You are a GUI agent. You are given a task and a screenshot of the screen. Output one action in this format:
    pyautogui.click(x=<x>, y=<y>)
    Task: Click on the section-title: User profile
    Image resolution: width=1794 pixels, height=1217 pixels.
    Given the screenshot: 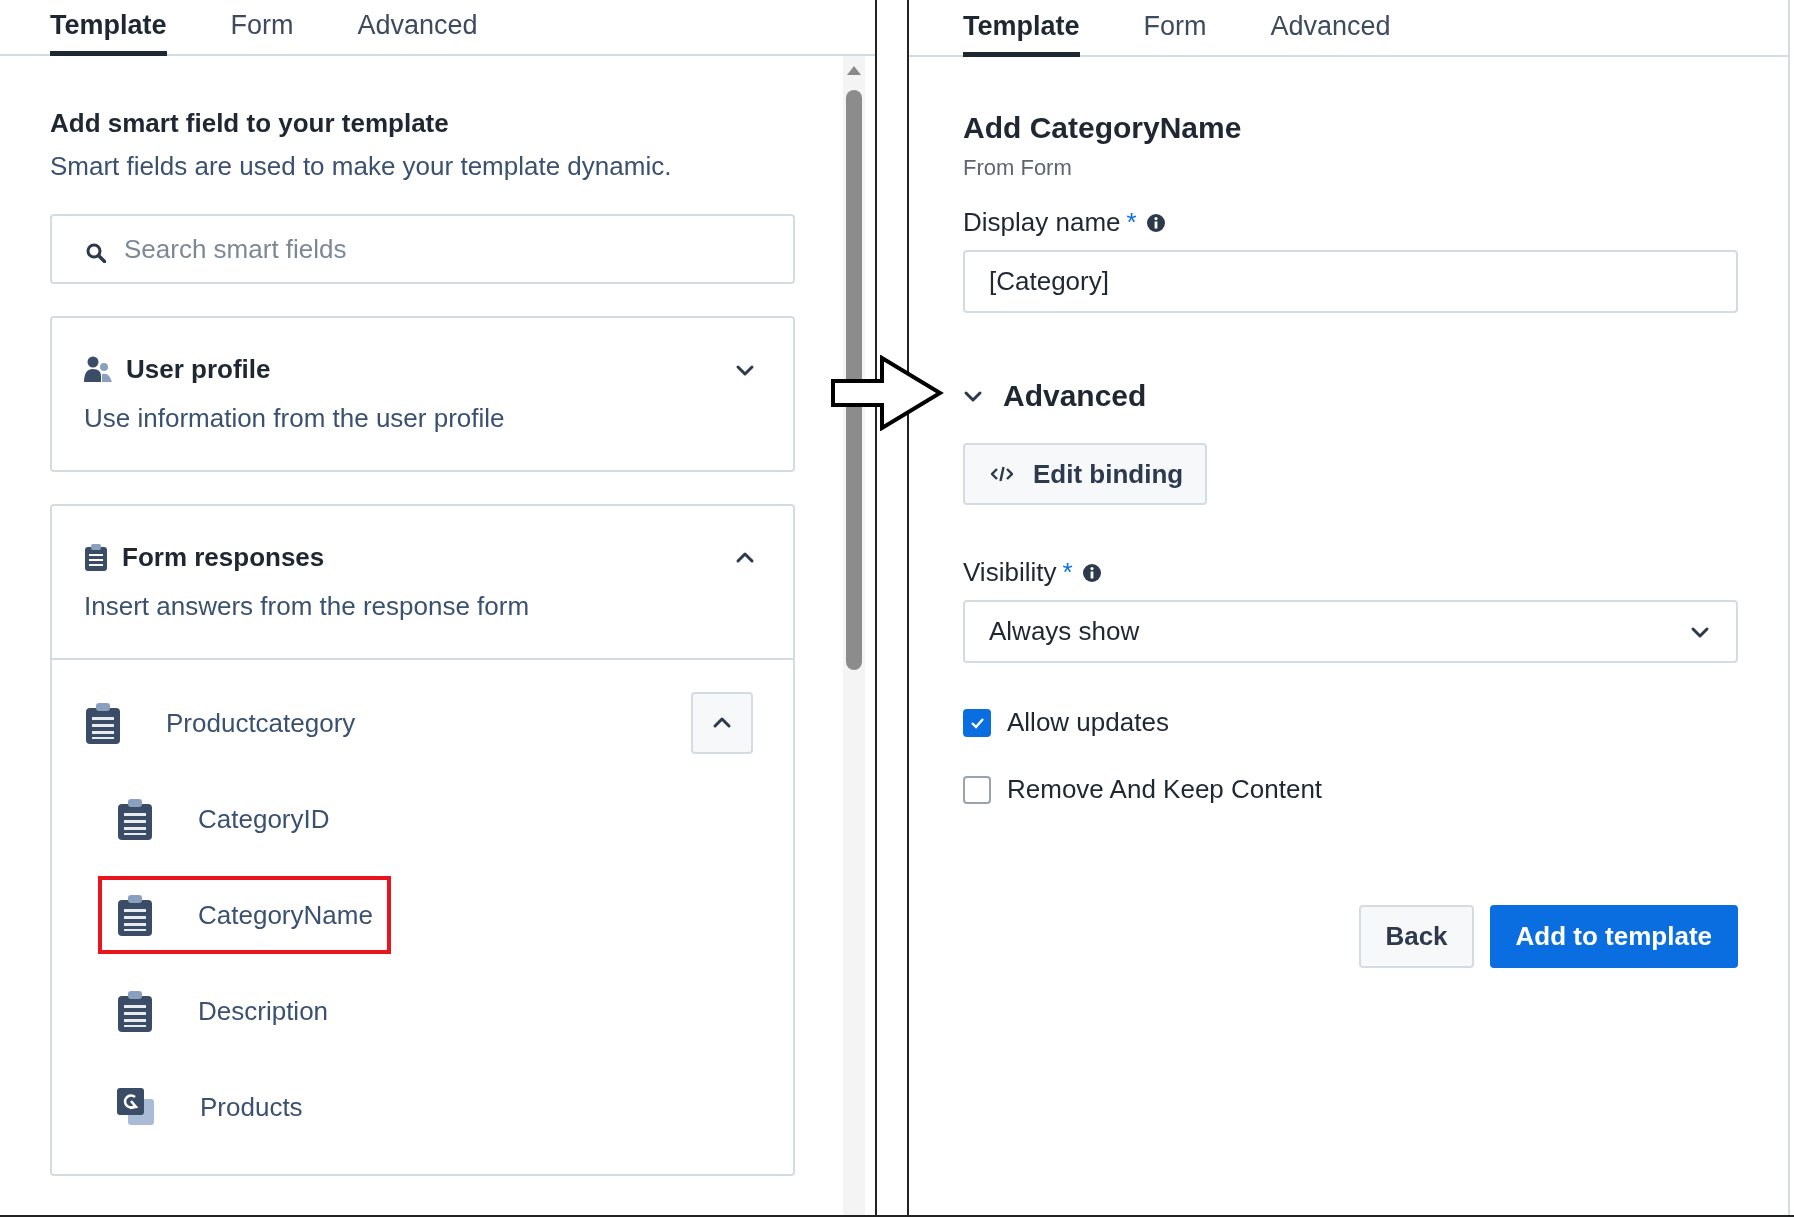 What is the action you would take?
    pyautogui.click(x=199, y=369)
    